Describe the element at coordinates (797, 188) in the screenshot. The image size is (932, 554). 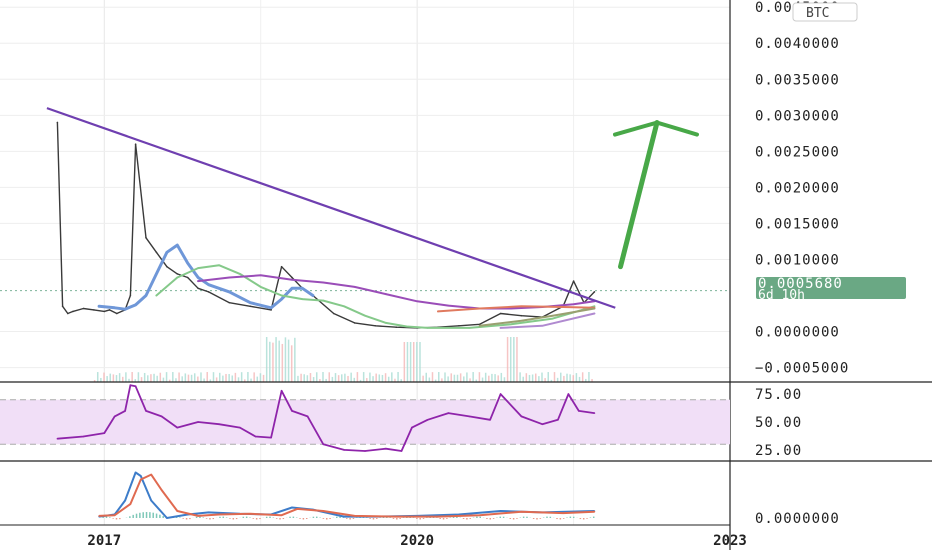
I see `price-tick-label: 0.0020000` at that location.